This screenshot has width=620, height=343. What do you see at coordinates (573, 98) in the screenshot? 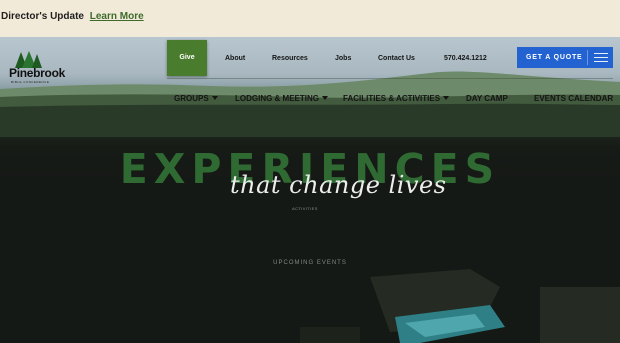
I see `nav-events-calendar: EVENTS CALENDAR` at bounding box center [573, 98].